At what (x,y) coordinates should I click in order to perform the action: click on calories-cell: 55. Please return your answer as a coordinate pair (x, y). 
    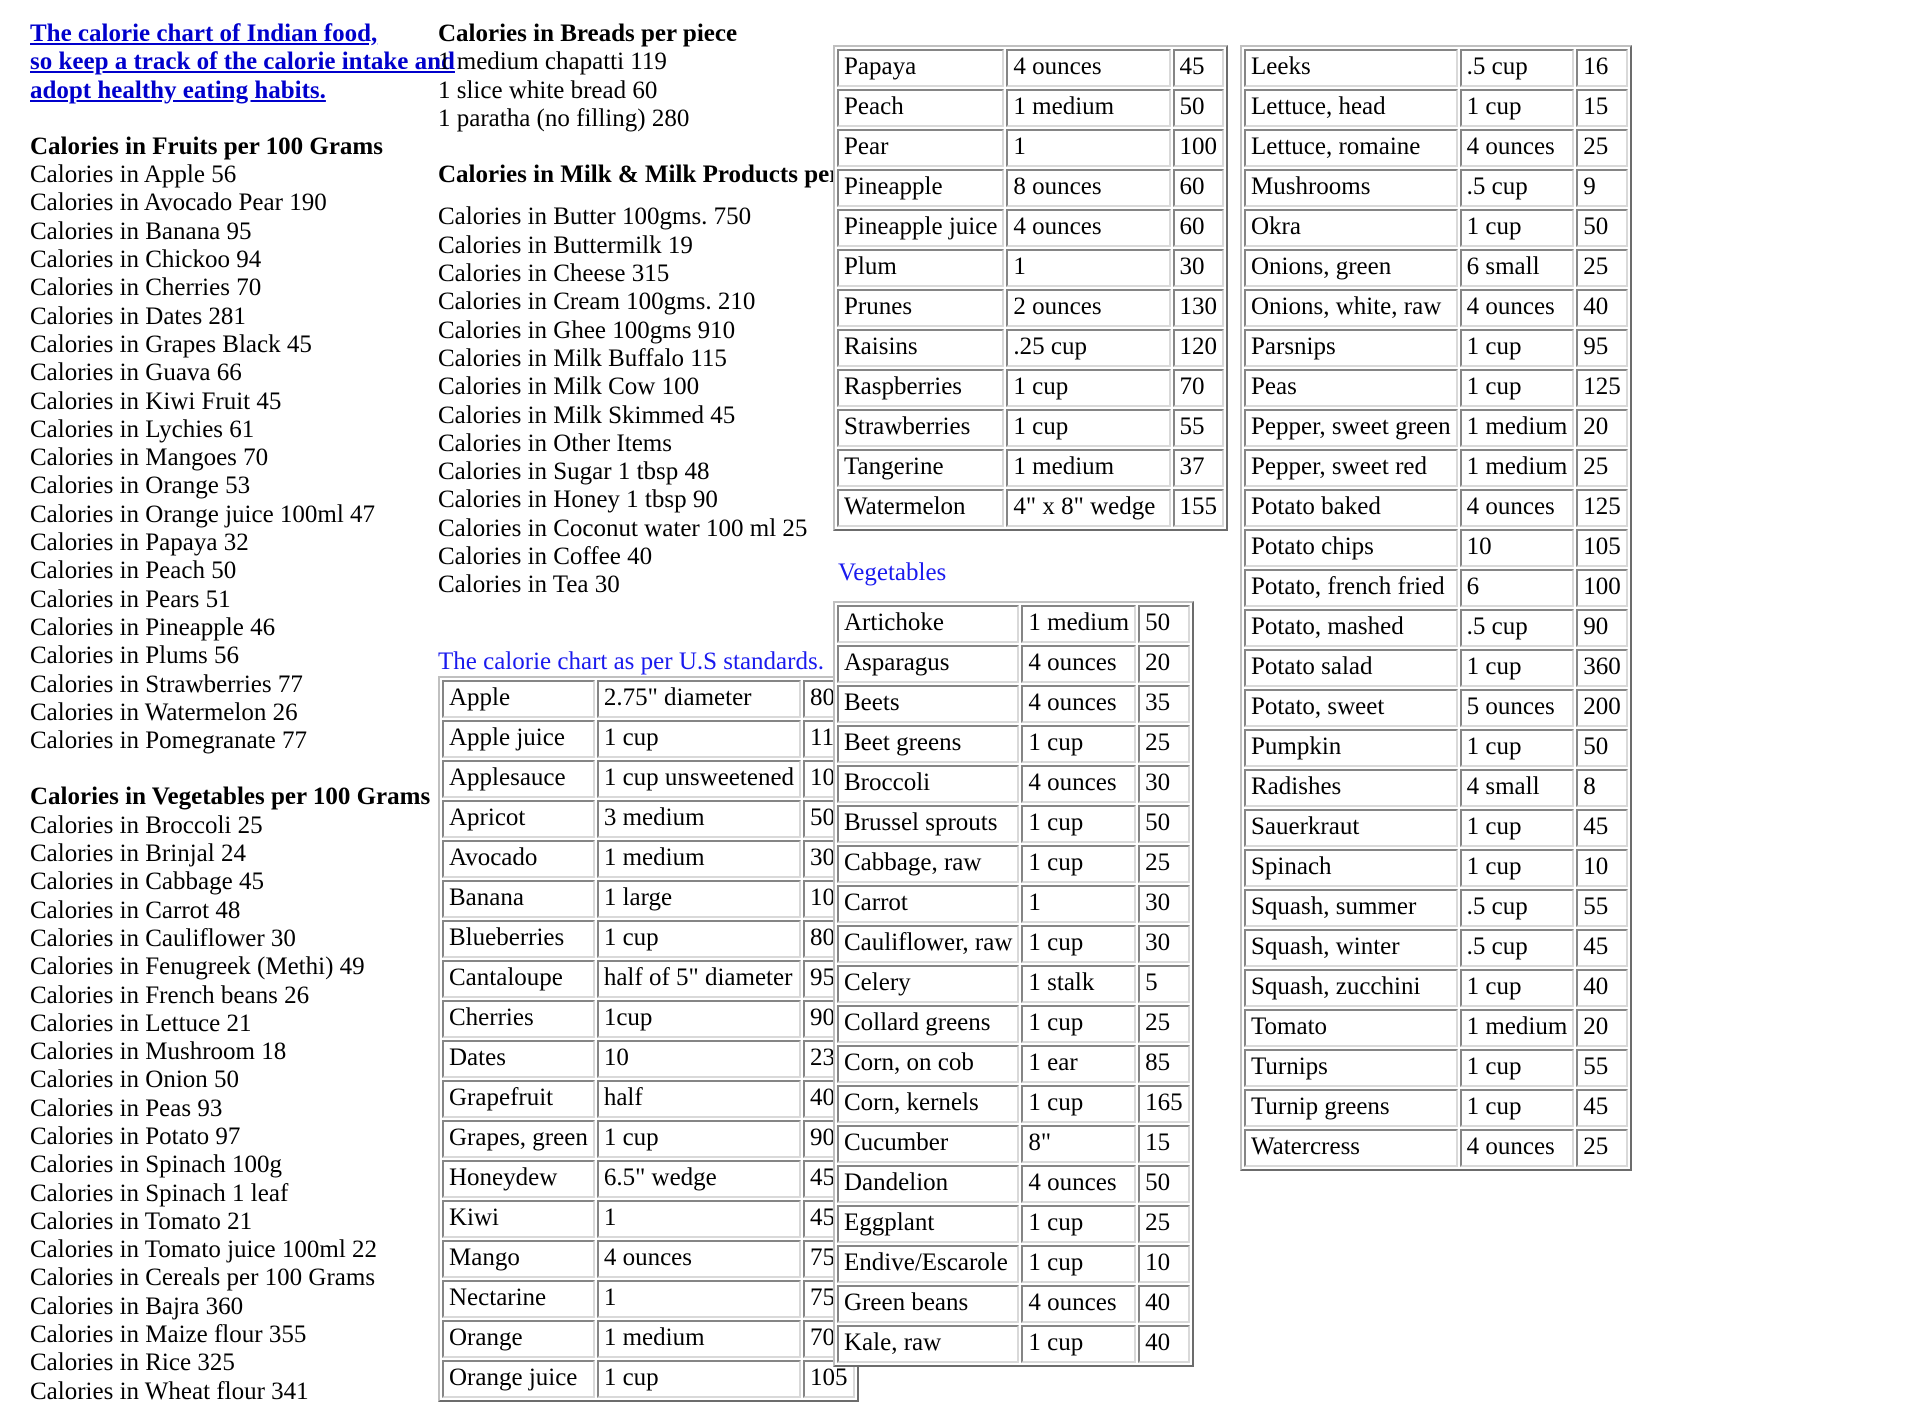
    Looking at the image, I should click on (1602, 1068).